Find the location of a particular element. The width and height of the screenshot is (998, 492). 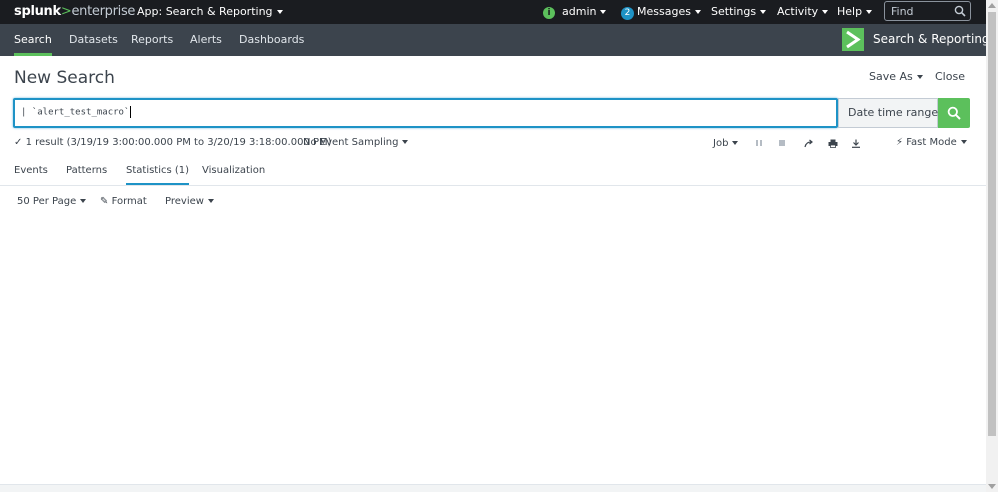

tab-events: Events is located at coordinates (31, 175).